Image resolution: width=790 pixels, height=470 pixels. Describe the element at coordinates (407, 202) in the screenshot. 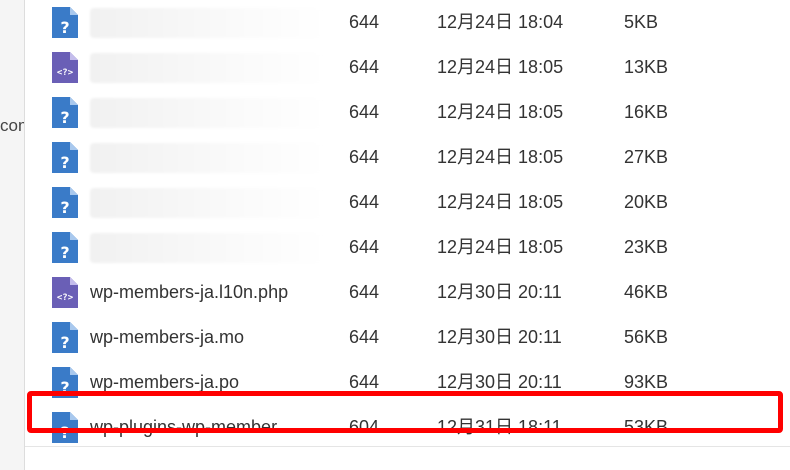

I see `file-row: ? 644 12月24日 18:05 20KB` at that location.